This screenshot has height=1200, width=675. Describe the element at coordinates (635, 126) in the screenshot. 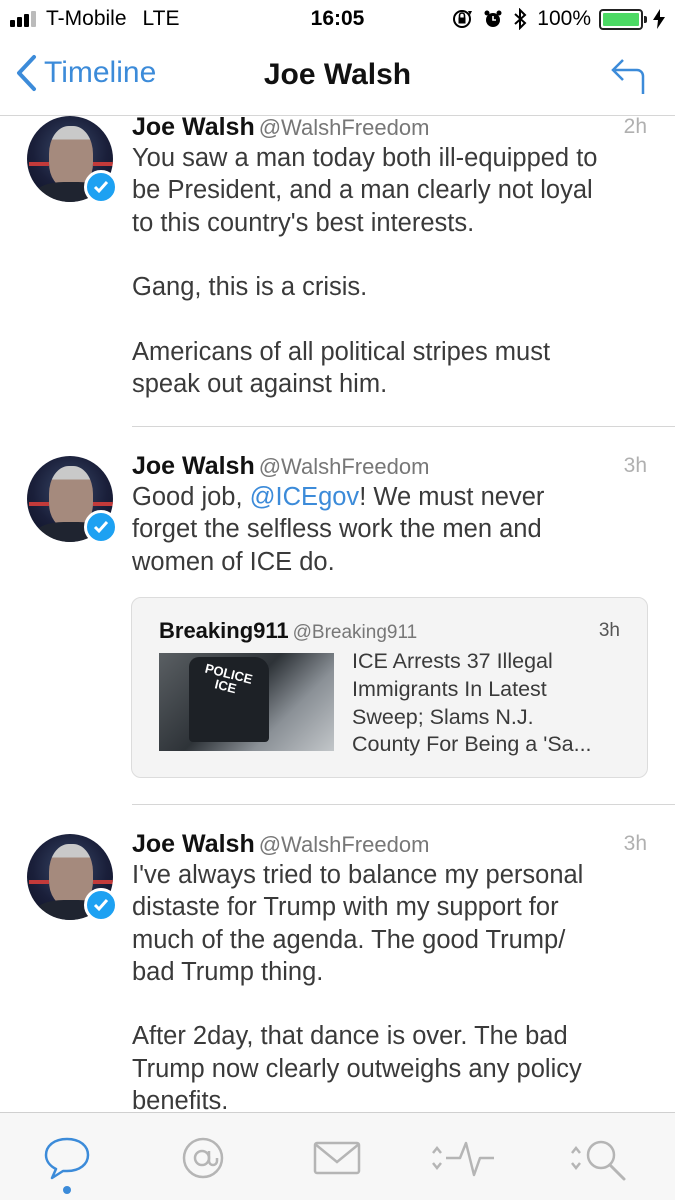

I see `tweet-timestamp: 2h` at that location.